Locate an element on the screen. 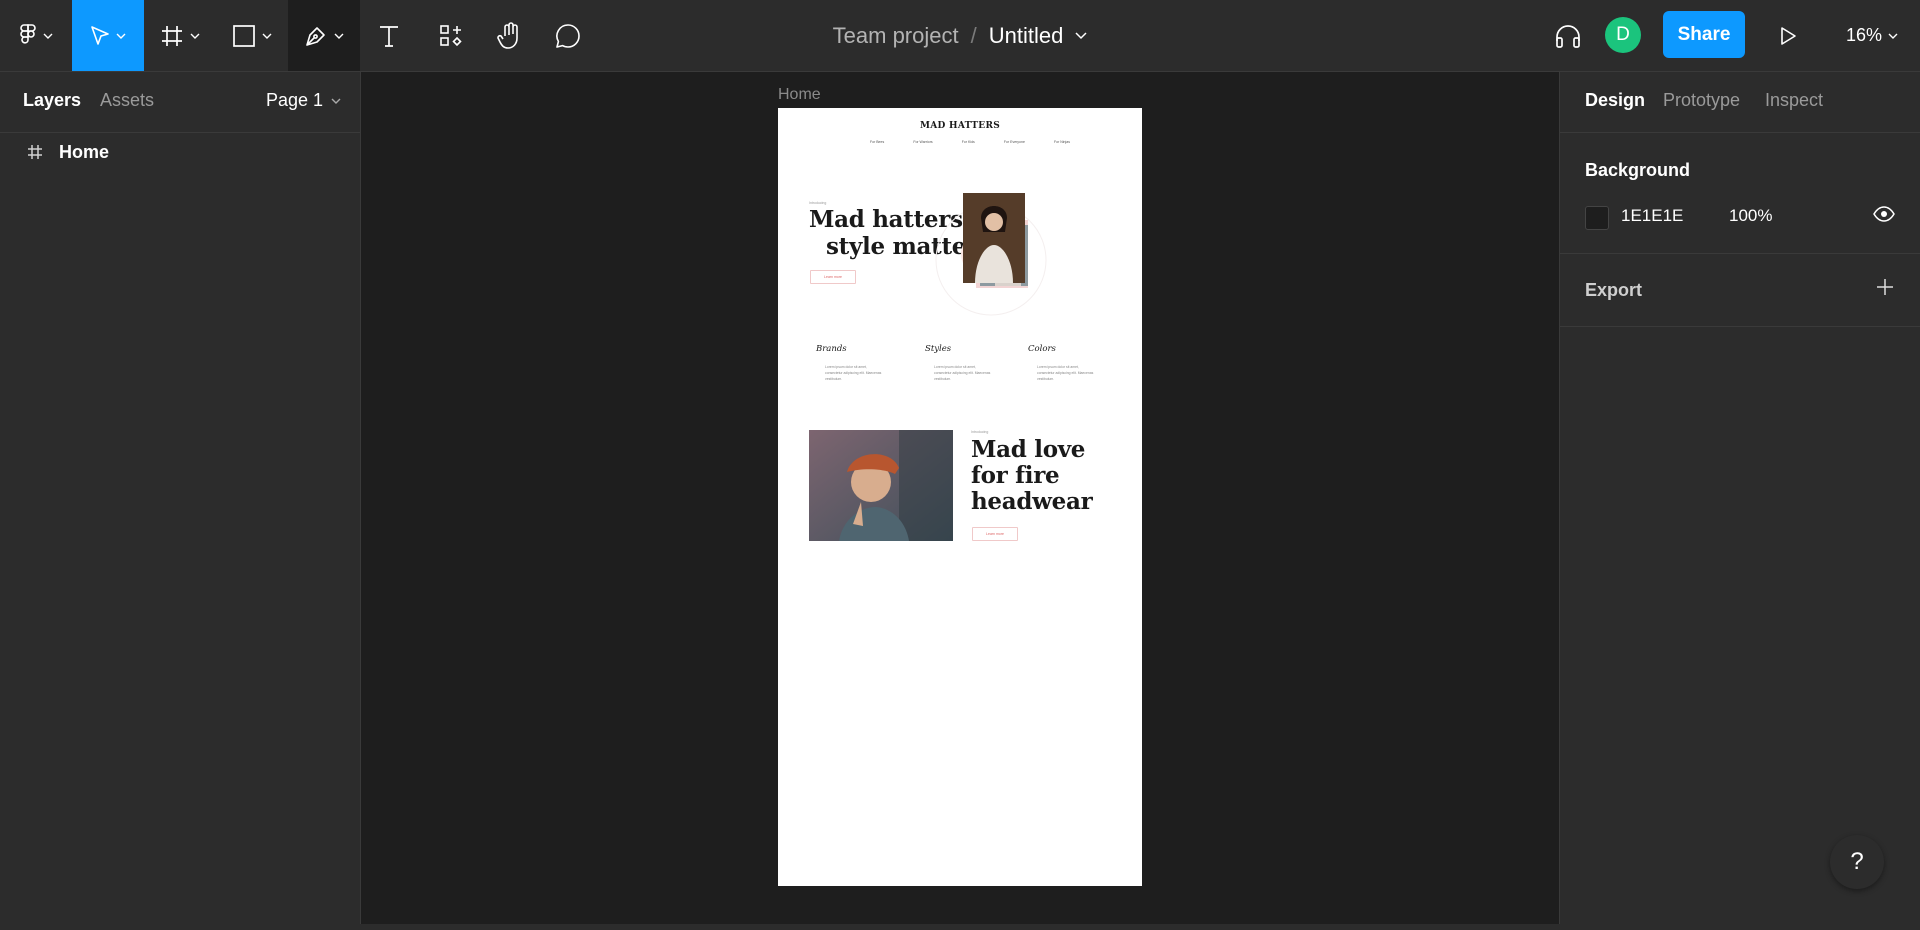  resources-tool-button is located at coordinates (451, 35).